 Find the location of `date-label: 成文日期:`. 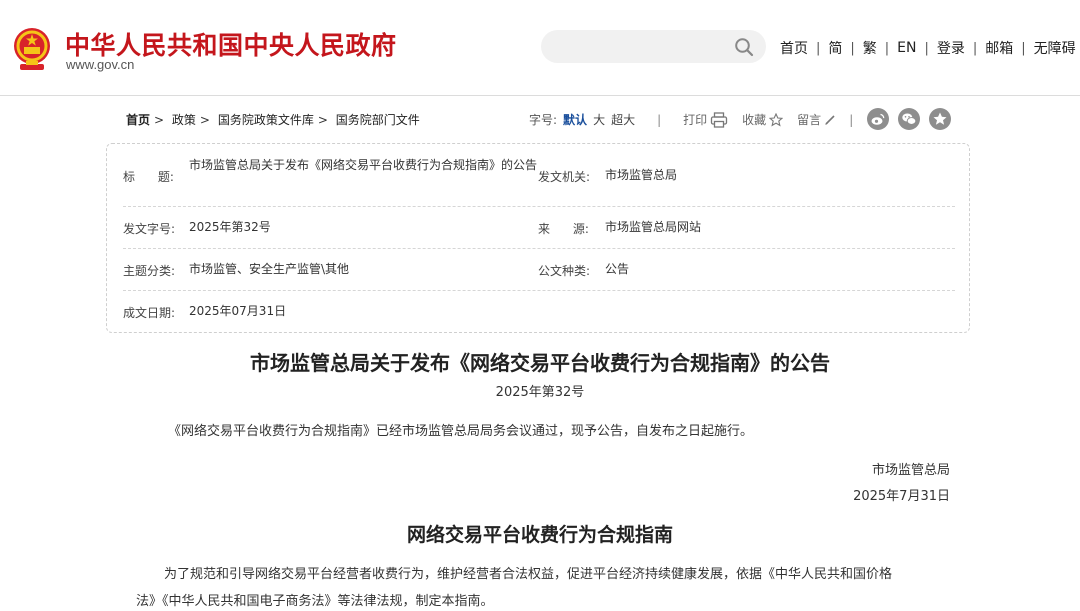

date-label: 成文日期: is located at coordinates (149, 313).